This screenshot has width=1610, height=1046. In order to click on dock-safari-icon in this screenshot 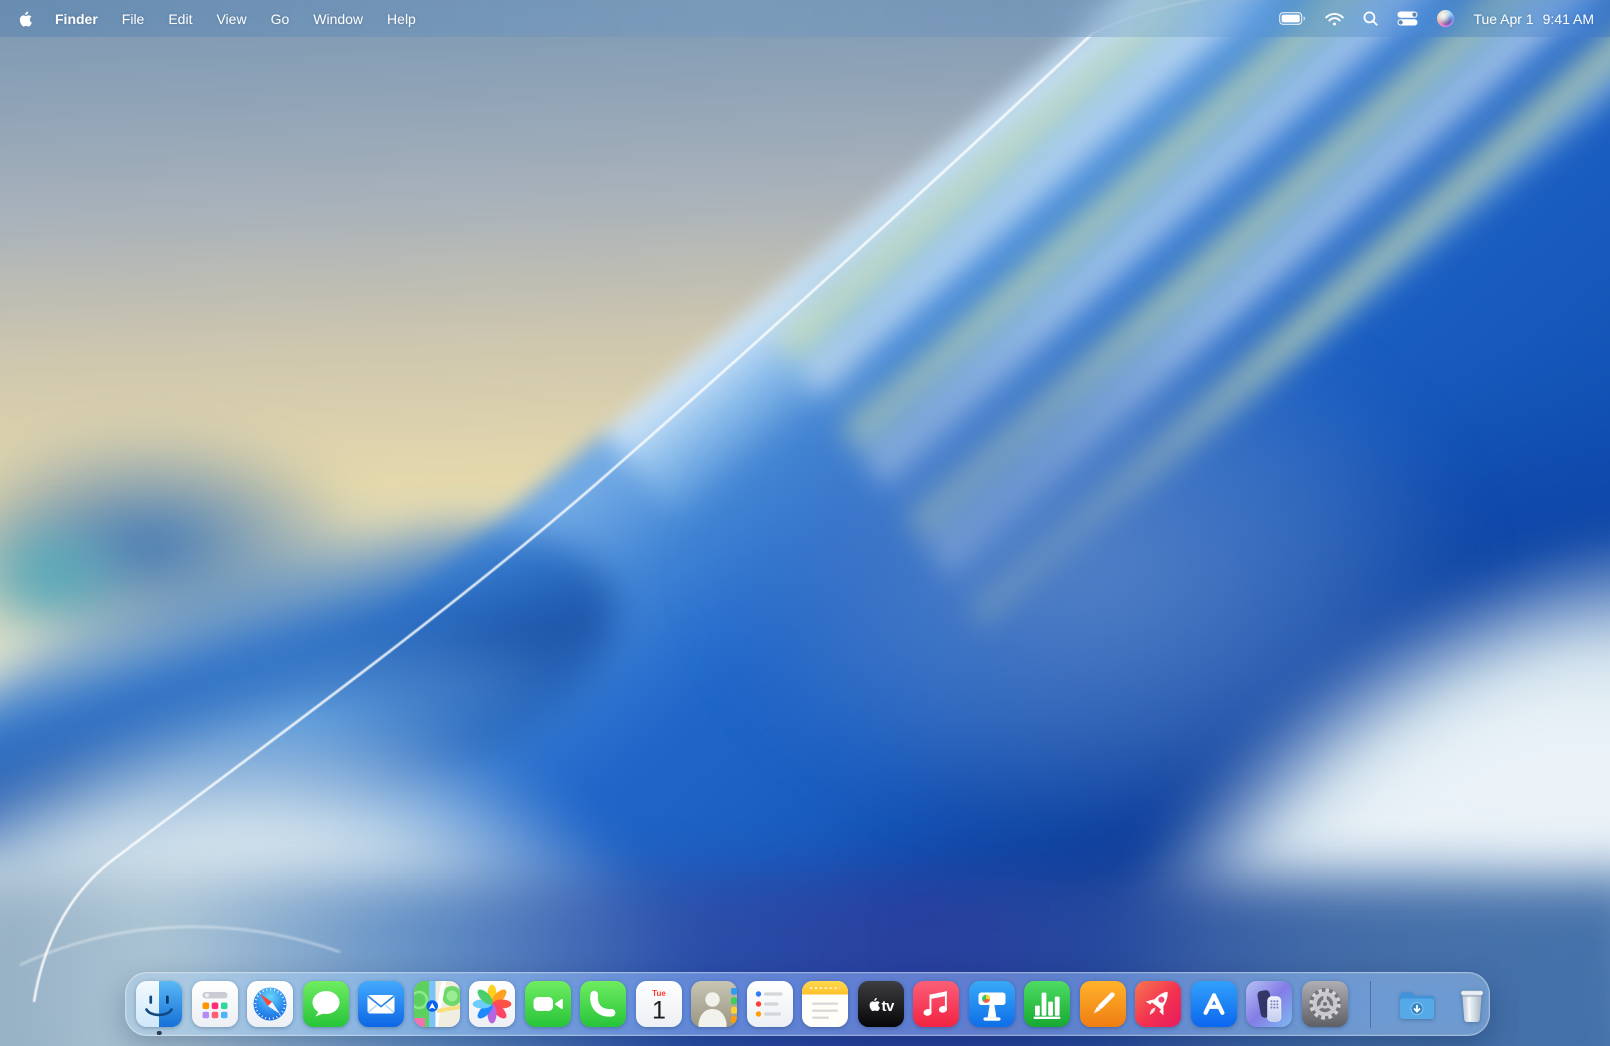, I will do `click(270, 1004)`.